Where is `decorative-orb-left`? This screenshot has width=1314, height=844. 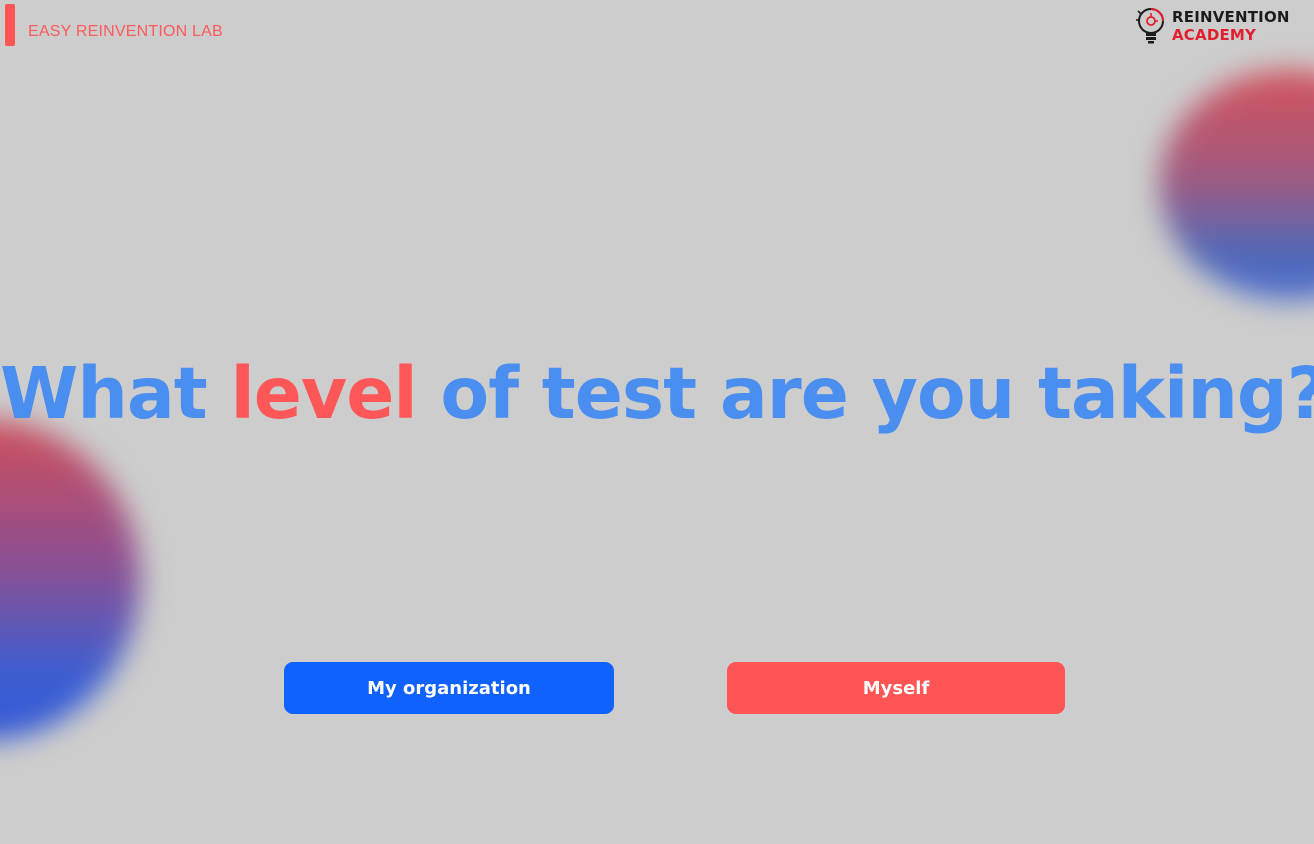 decorative-orb-left is located at coordinates (70, 580).